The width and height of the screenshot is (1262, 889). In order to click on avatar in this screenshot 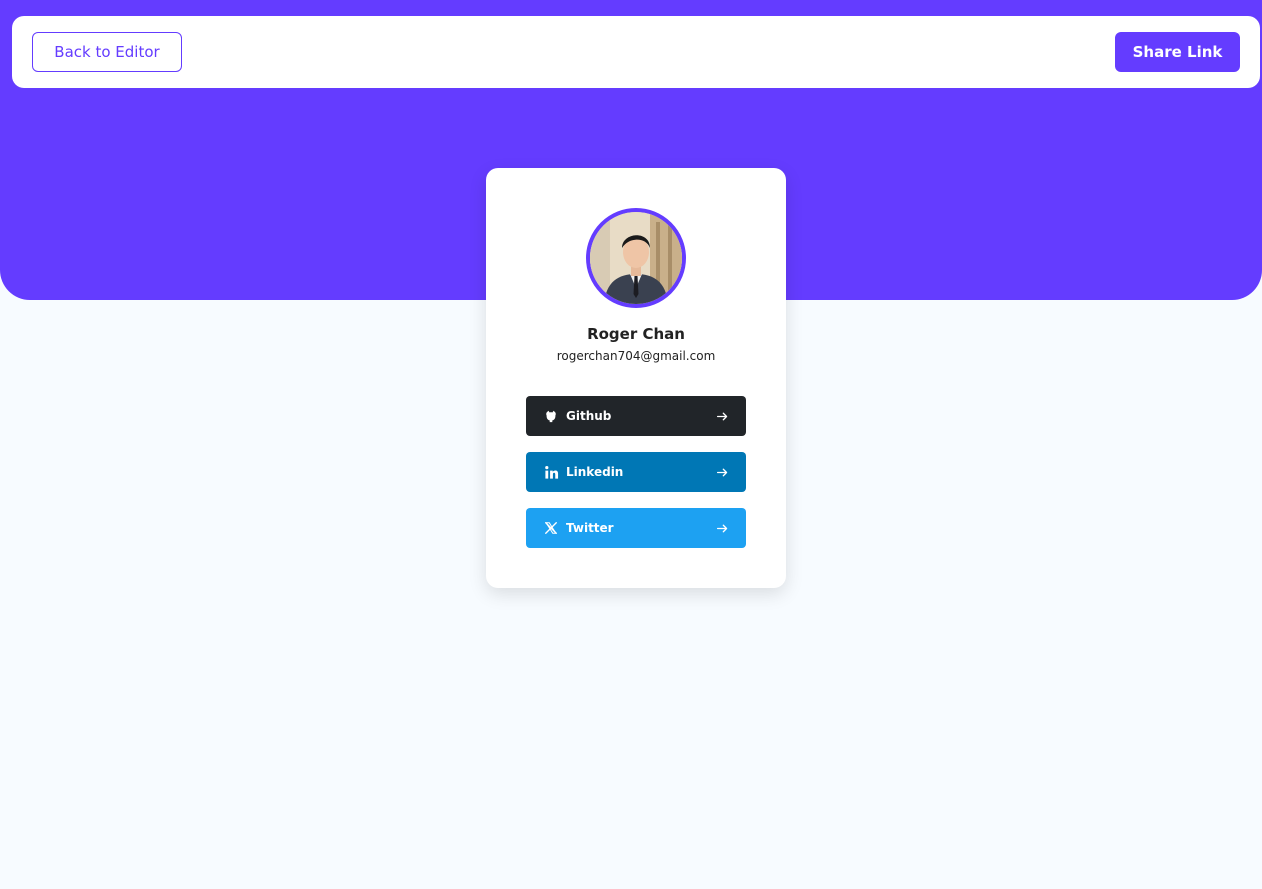, I will do `click(636, 258)`.